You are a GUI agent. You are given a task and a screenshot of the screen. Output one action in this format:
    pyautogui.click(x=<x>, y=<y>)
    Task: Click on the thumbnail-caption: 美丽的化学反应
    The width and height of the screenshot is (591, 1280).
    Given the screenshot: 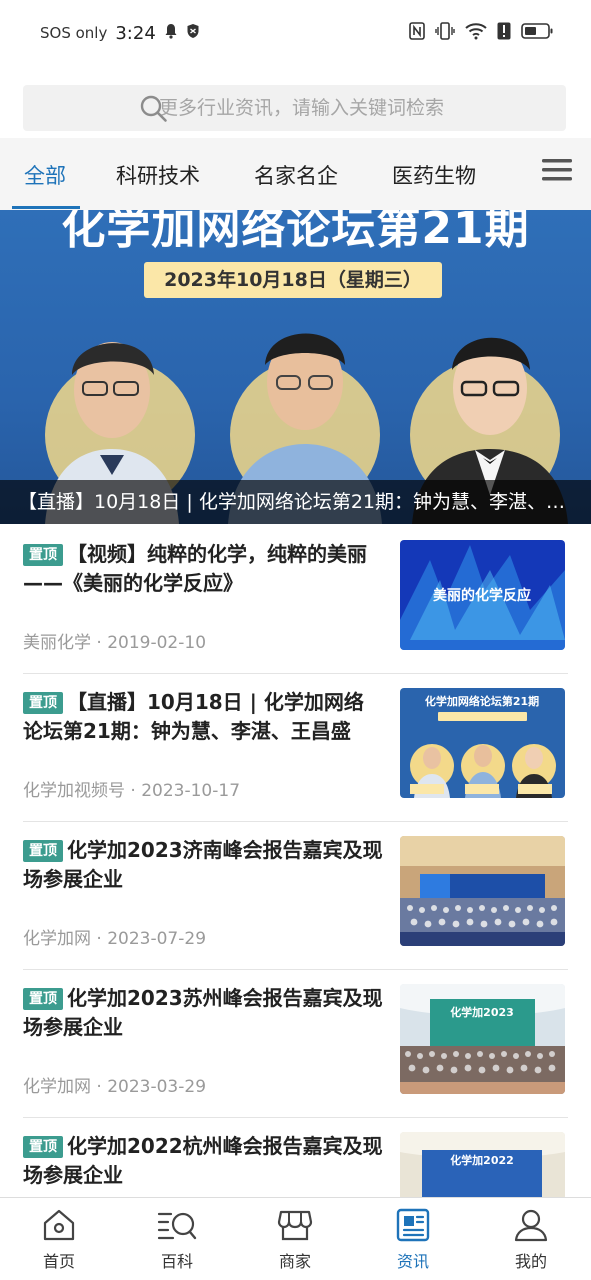 What is the action you would take?
    pyautogui.click(x=482, y=595)
    